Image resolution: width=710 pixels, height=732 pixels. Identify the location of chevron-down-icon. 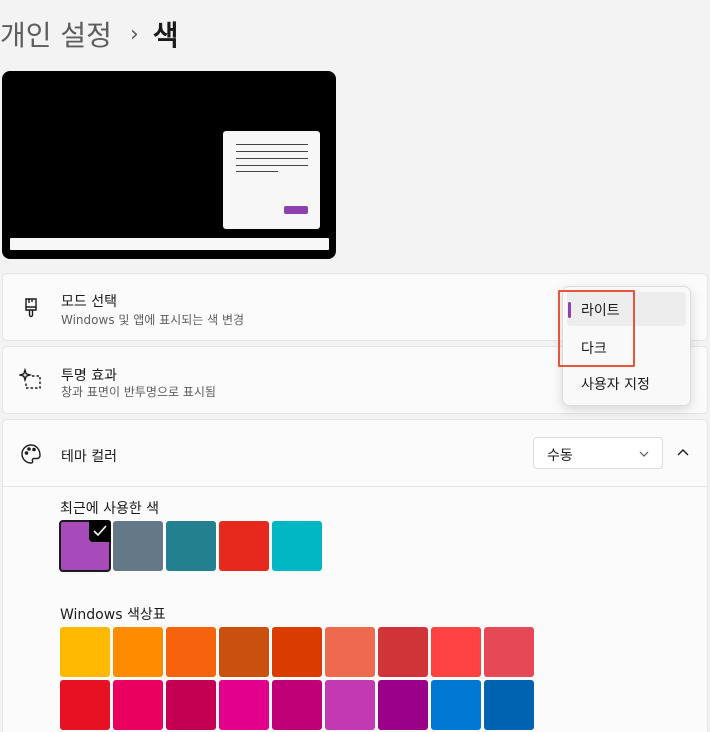
(644, 454).